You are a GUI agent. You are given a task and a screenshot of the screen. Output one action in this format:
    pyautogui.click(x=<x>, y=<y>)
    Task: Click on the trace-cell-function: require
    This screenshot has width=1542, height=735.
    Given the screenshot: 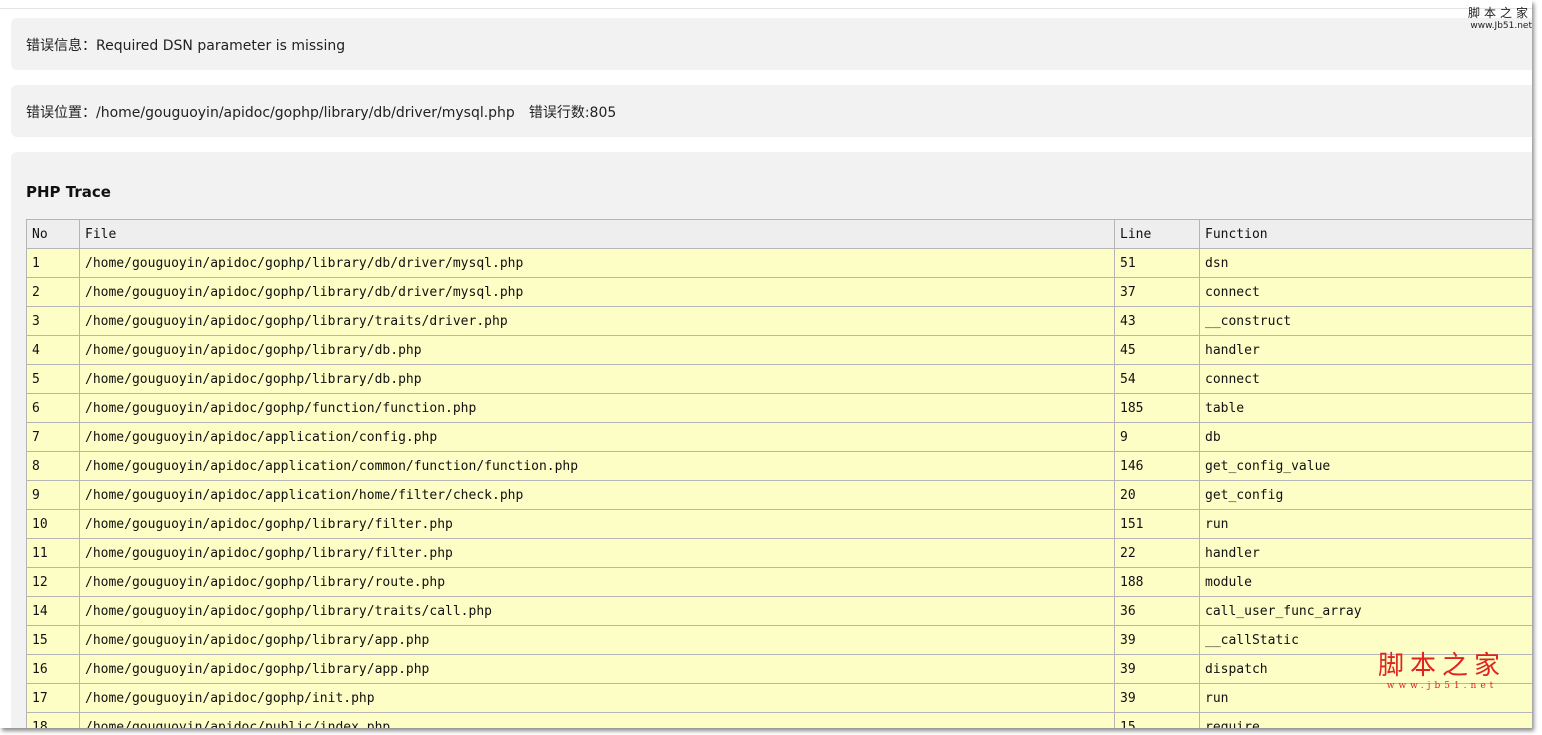 What is the action you would take?
    pyautogui.click(x=1365, y=720)
    